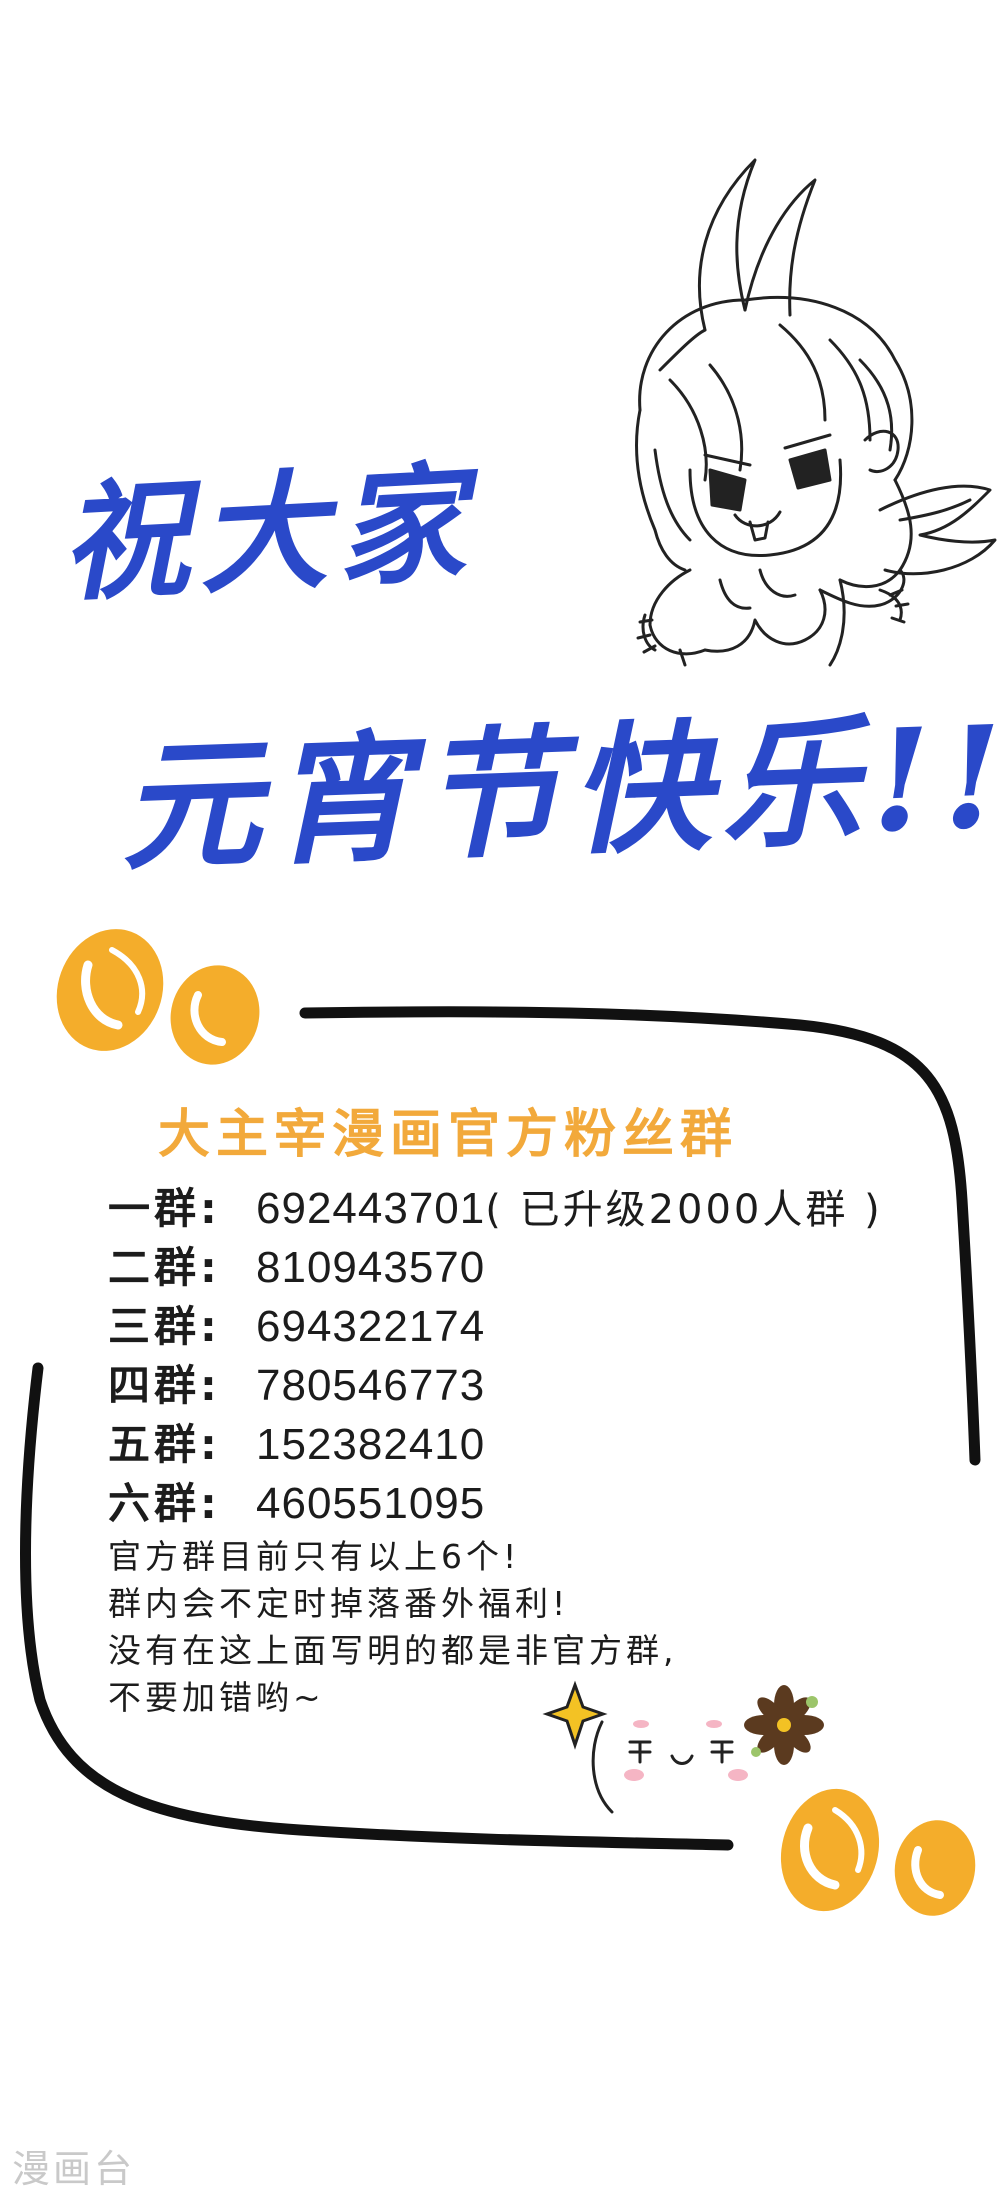 The image size is (1000, 2193). I want to click on note-line: 没有在这上面写明的都是非官方群,, so click(393, 1650).